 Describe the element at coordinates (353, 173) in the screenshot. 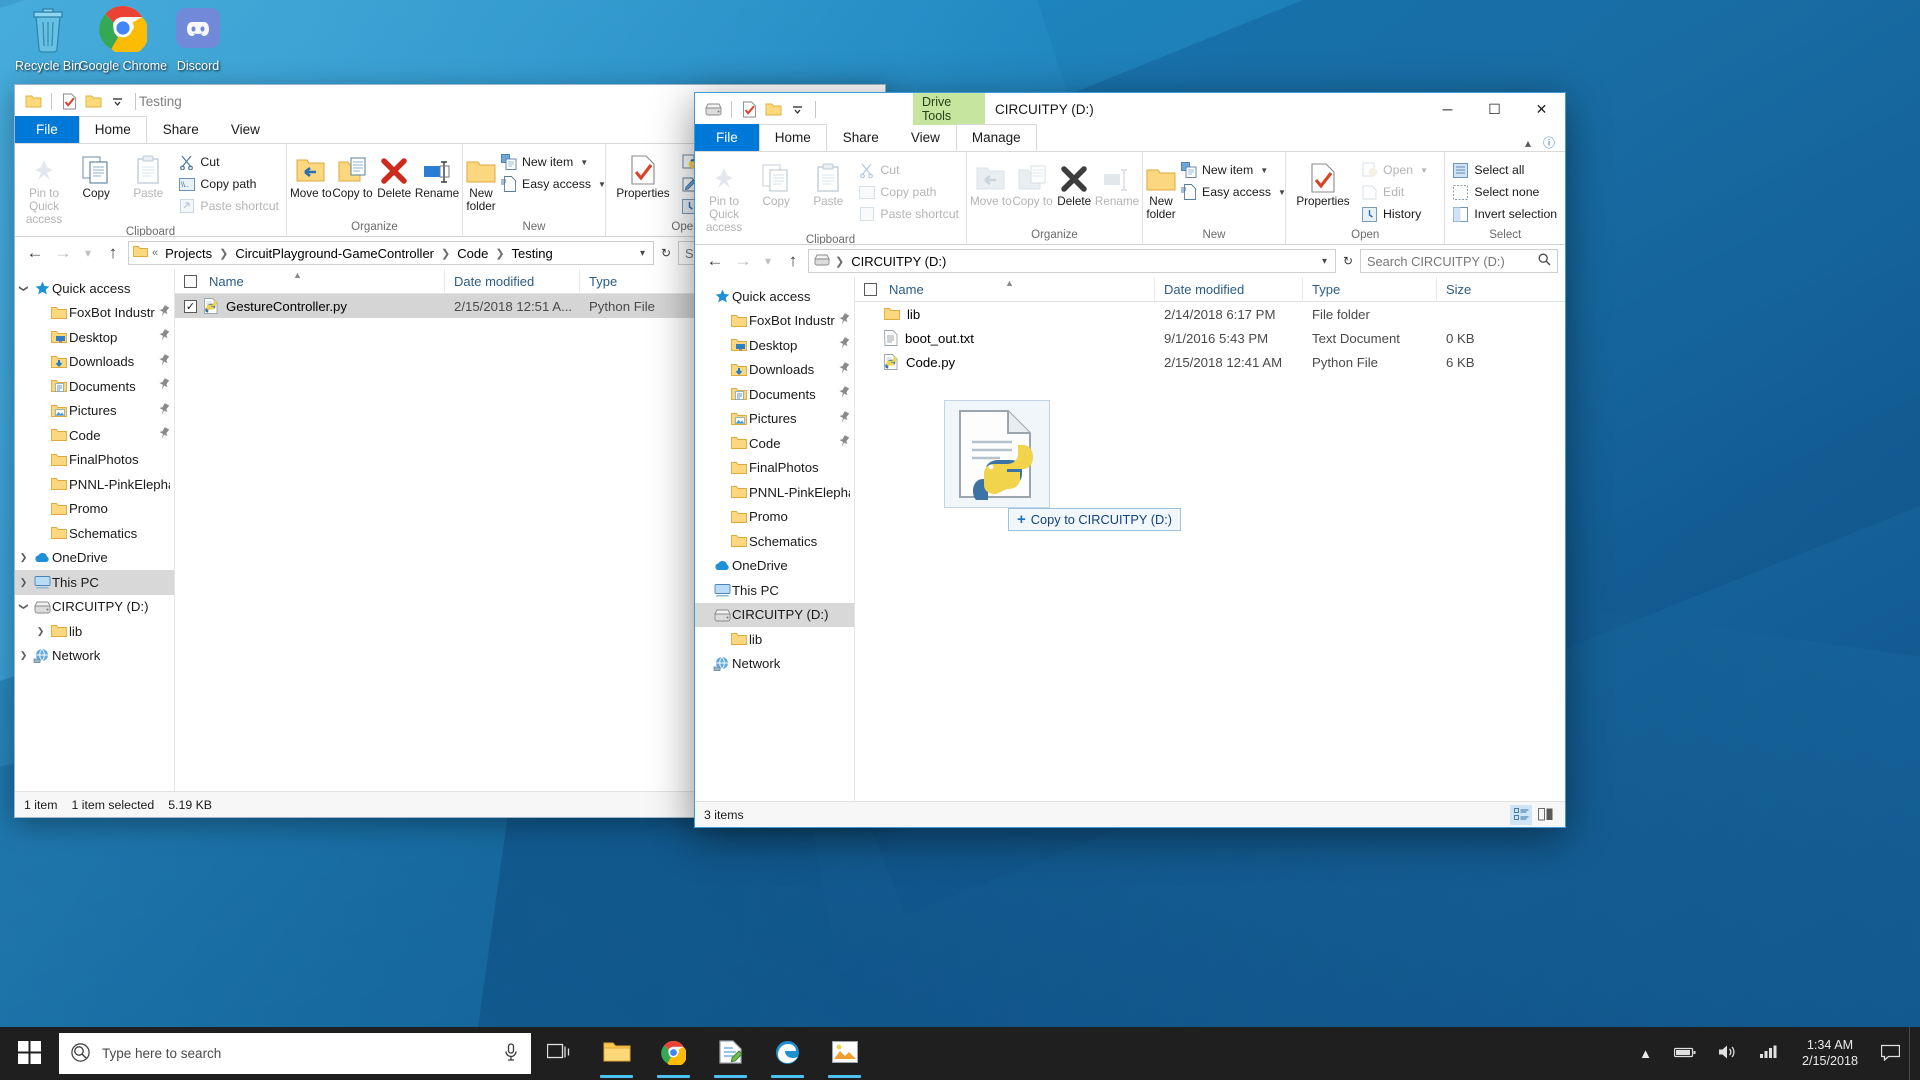

I see `copy-to-button: Copy to` at that location.